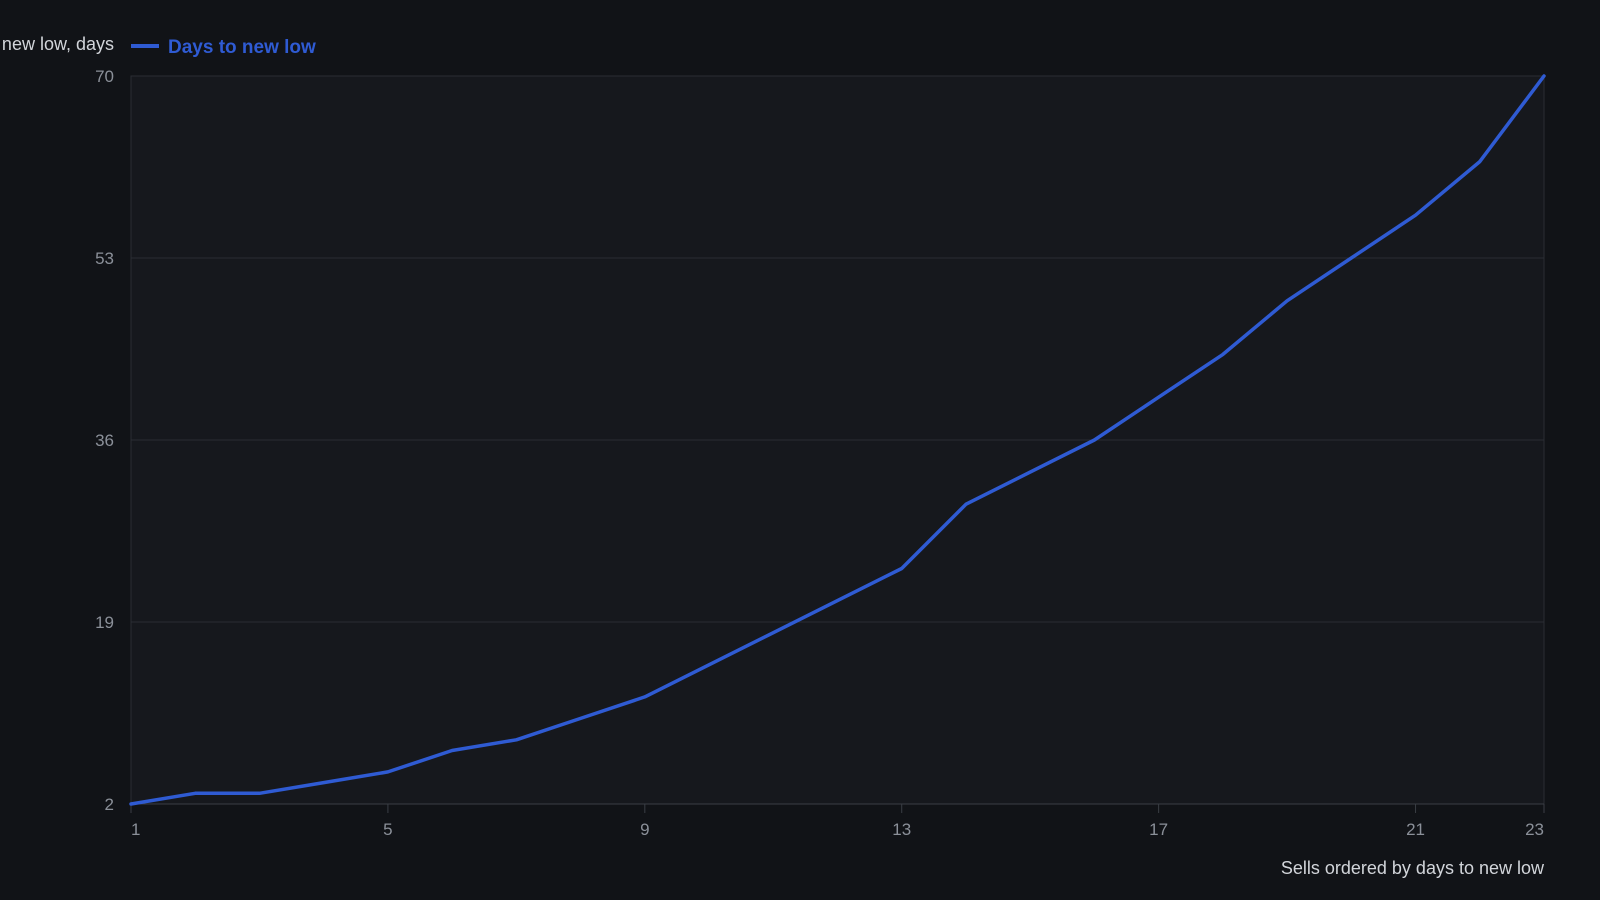 Image resolution: width=1600 pixels, height=900 pixels. What do you see at coordinates (109, 804) in the screenshot?
I see `y-tick-label: 2` at bounding box center [109, 804].